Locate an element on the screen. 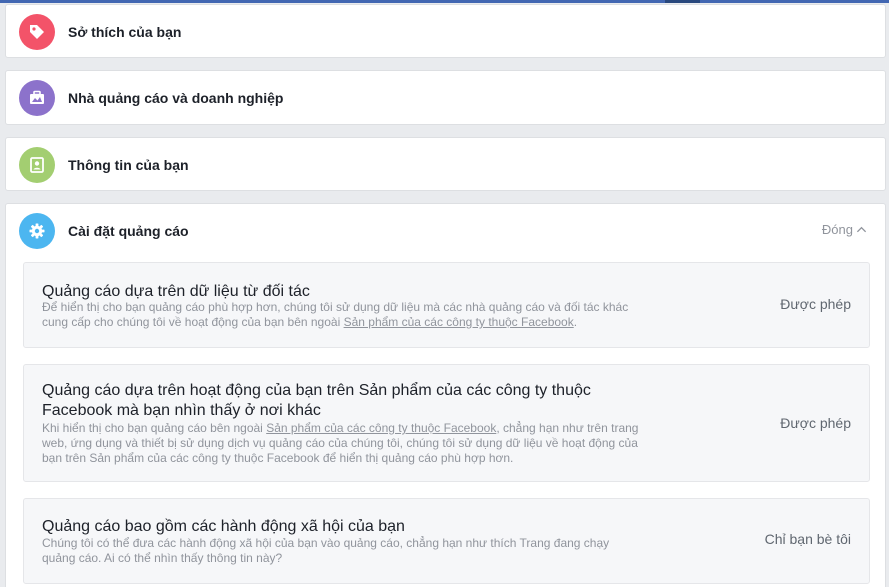 This screenshot has width=889, height=587. section-title: Nhà quảng cáo và doanh nghiệp is located at coordinates (176, 98).